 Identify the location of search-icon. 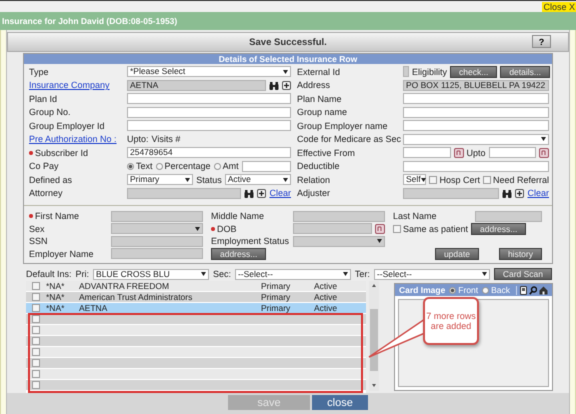
(533, 290).